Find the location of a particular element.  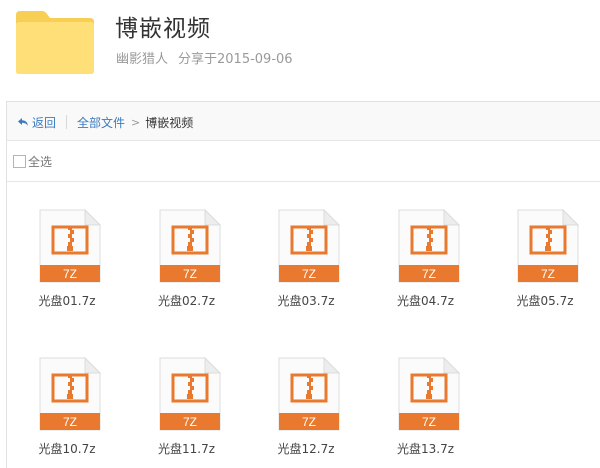

select-all-checkbox: 全选 is located at coordinates (32, 161).